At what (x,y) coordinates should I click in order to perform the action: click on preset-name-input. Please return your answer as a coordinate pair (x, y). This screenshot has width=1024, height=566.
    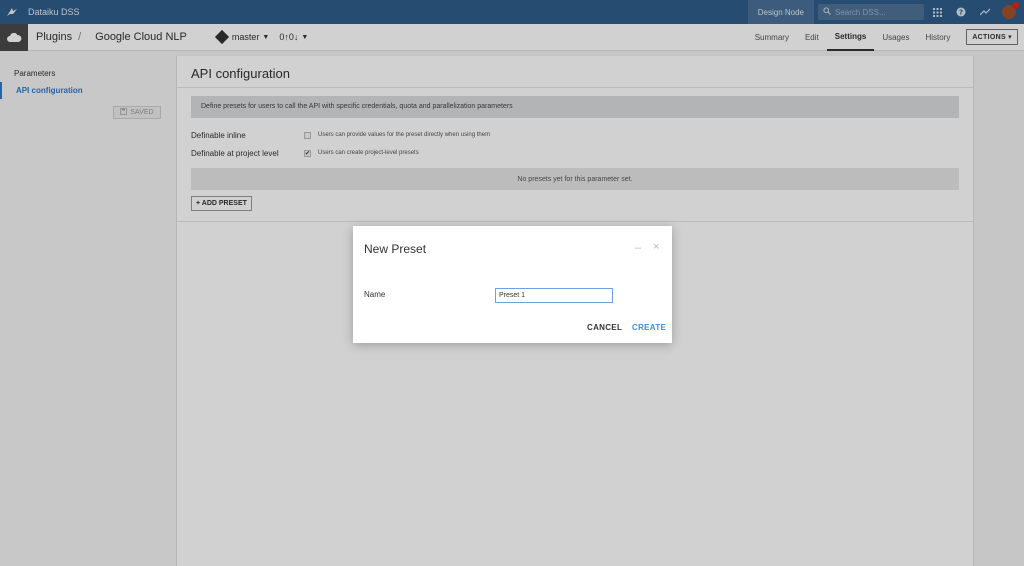
    Looking at the image, I should click on (554, 295).